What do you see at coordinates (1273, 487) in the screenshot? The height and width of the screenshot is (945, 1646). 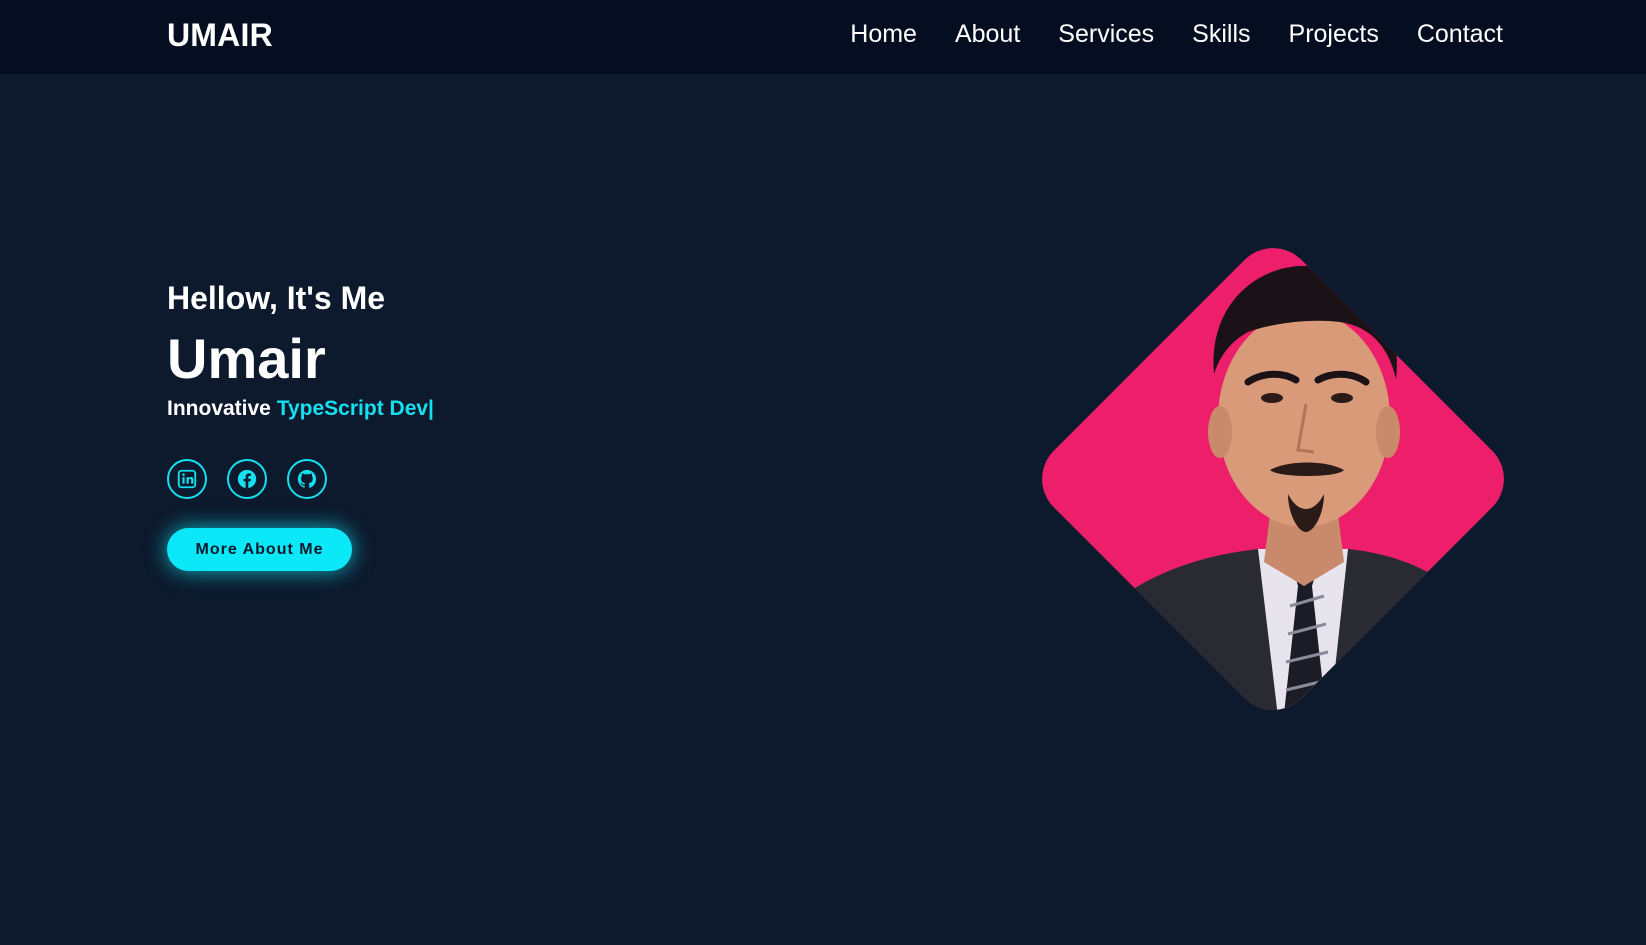 I see `profile-image` at bounding box center [1273, 487].